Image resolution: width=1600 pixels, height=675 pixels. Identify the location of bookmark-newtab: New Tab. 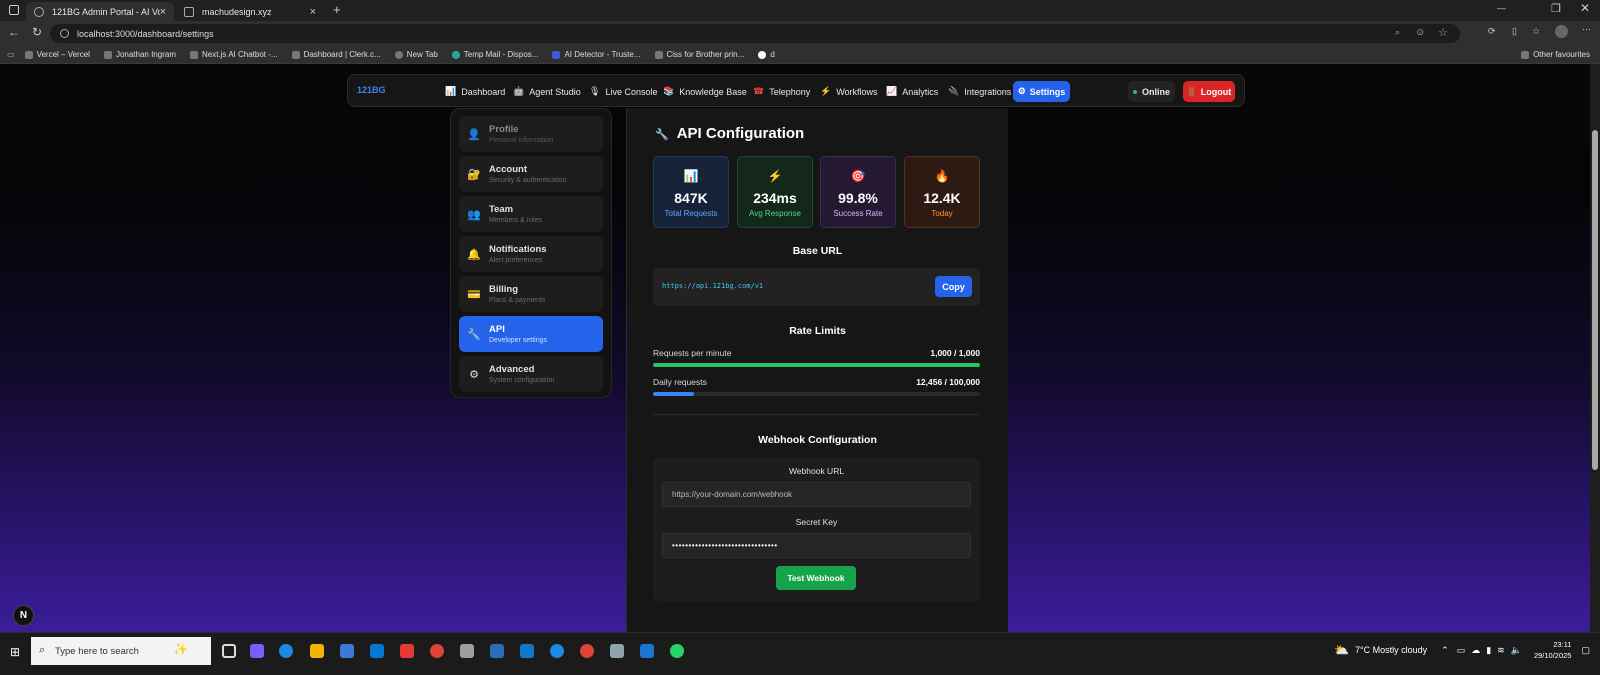
(416, 54).